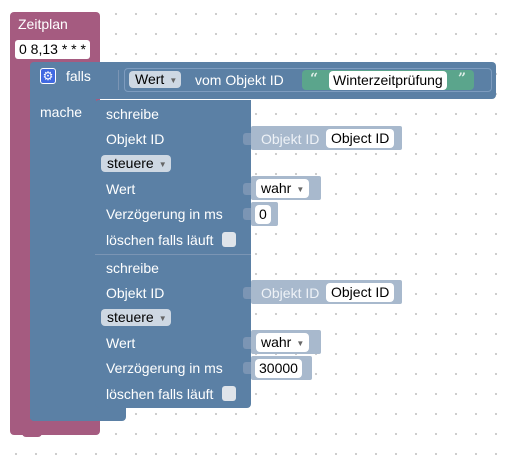  I want to click on write-block-1-body, so click(173, 177).